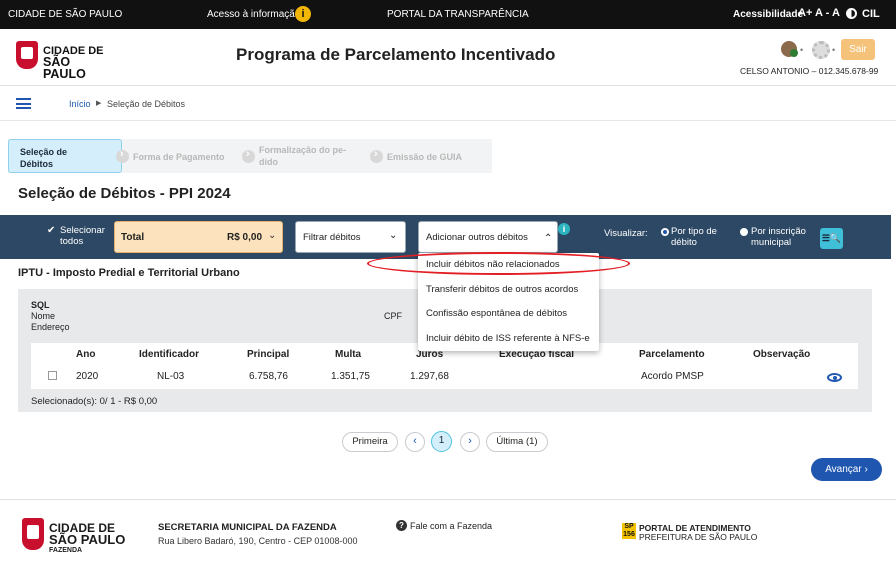 The height and width of the screenshot is (561, 896). What do you see at coordinates (52, 375) in the screenshot?
I see `row-checkbox` at bounding box center [52, 375].